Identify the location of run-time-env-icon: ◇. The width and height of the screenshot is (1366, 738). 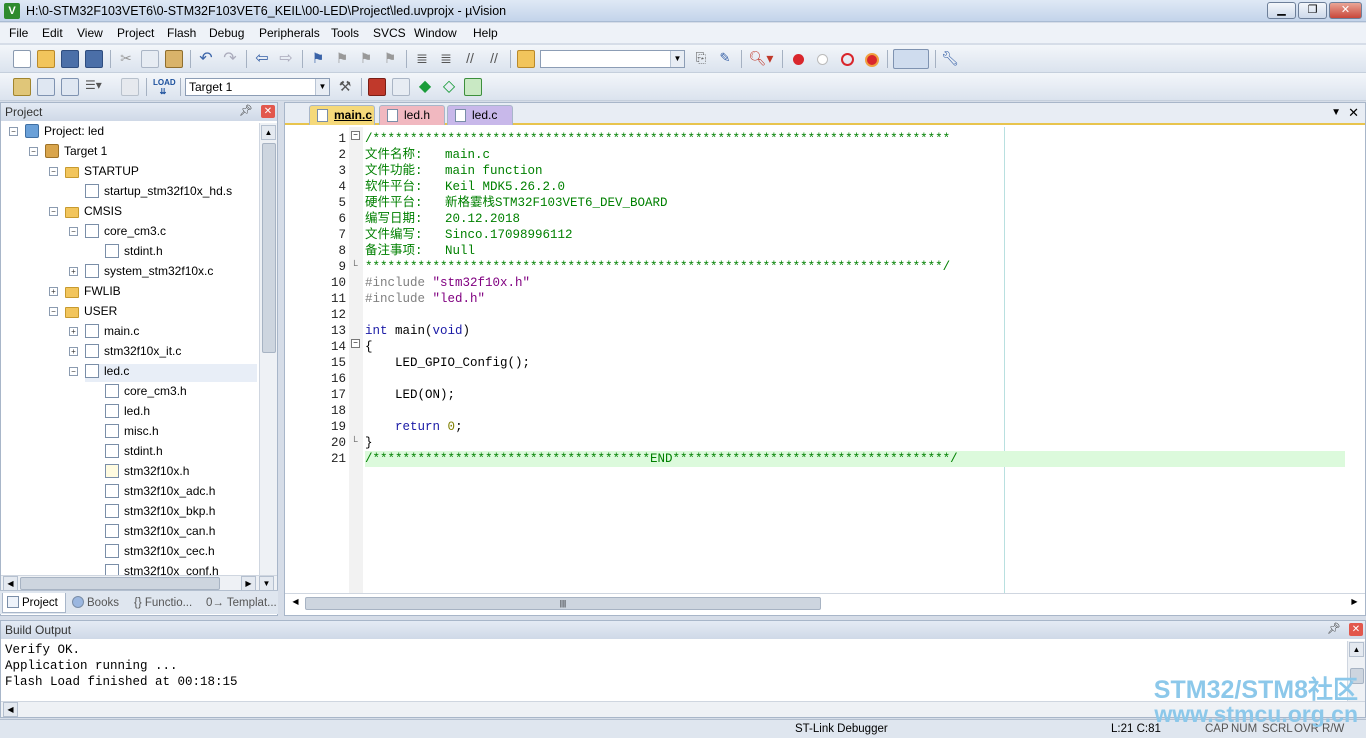
(449, 87).